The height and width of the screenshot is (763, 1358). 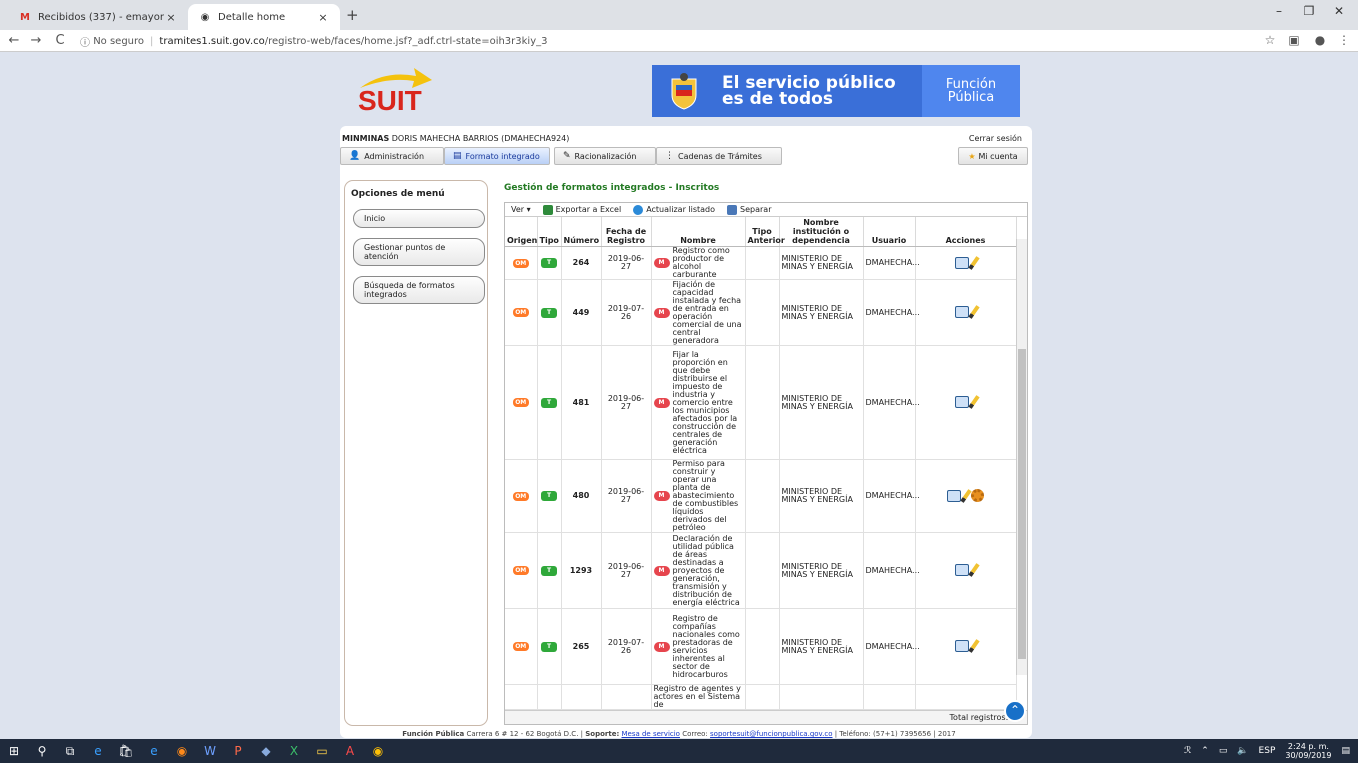 I want to click on reload-button: C, so click(x=60, y=40).